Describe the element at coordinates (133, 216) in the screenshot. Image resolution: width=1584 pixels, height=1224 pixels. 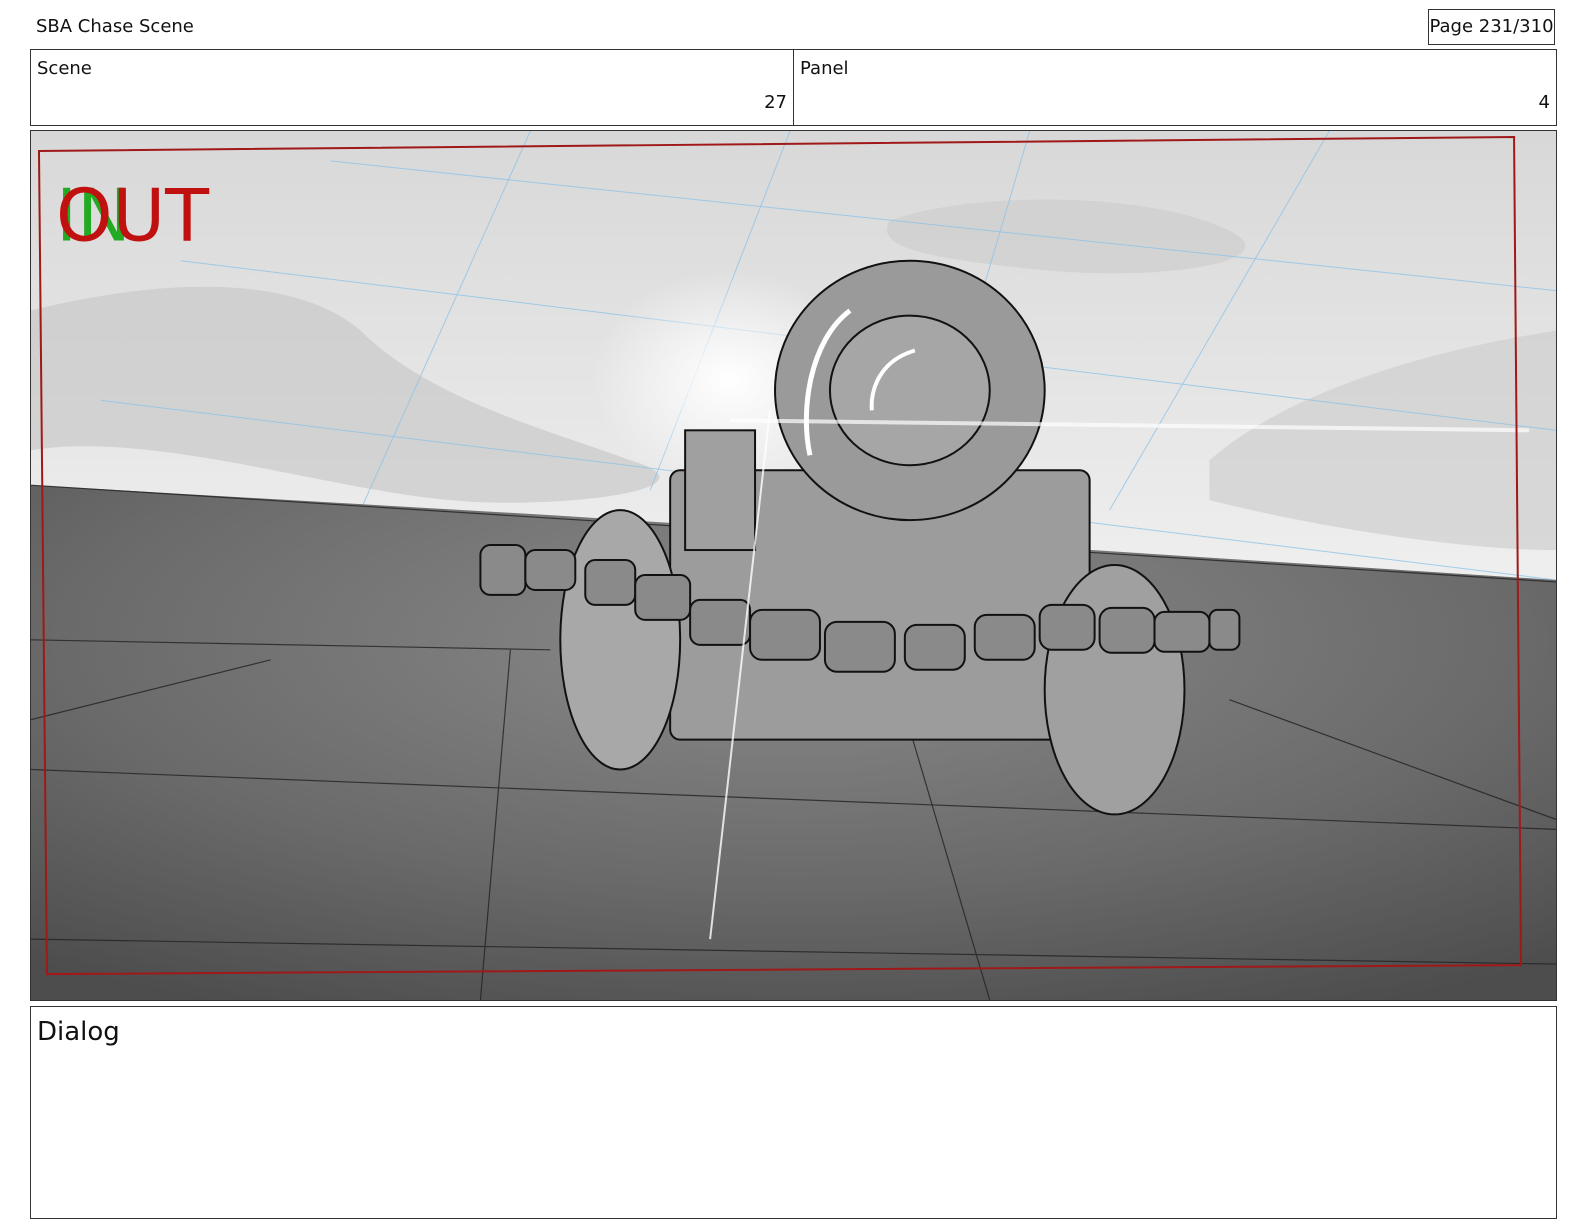
I see `out-marker: OUT` at that location.